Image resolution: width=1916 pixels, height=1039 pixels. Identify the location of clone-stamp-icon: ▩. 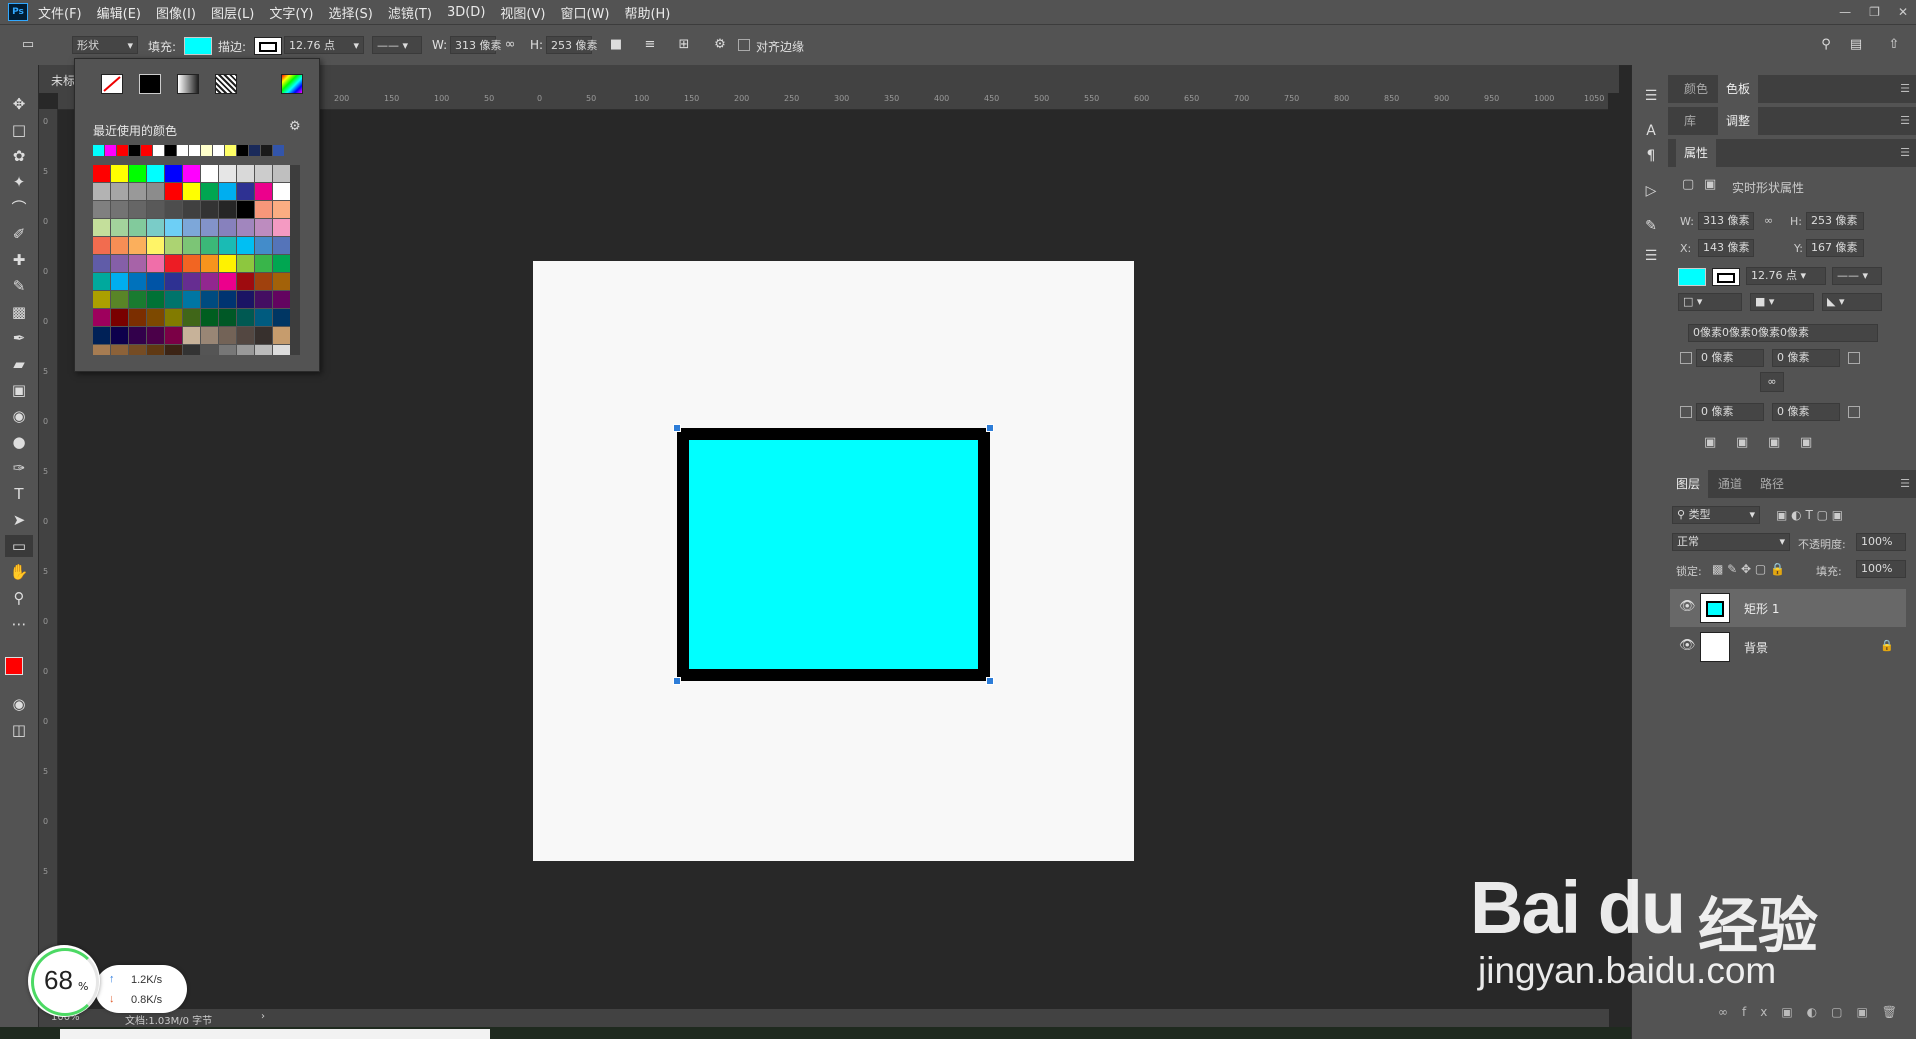
(19, 312).